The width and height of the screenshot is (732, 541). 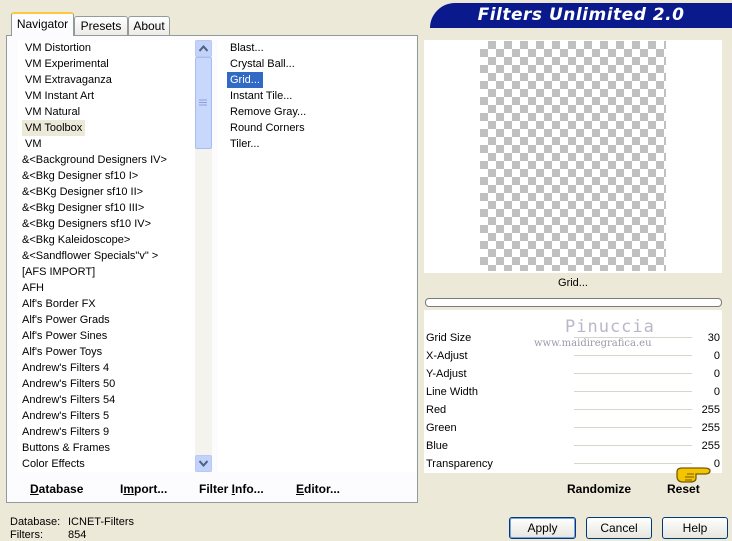 I want to click on category-label: [AFS IMPORT], so click(x=59, y=272).